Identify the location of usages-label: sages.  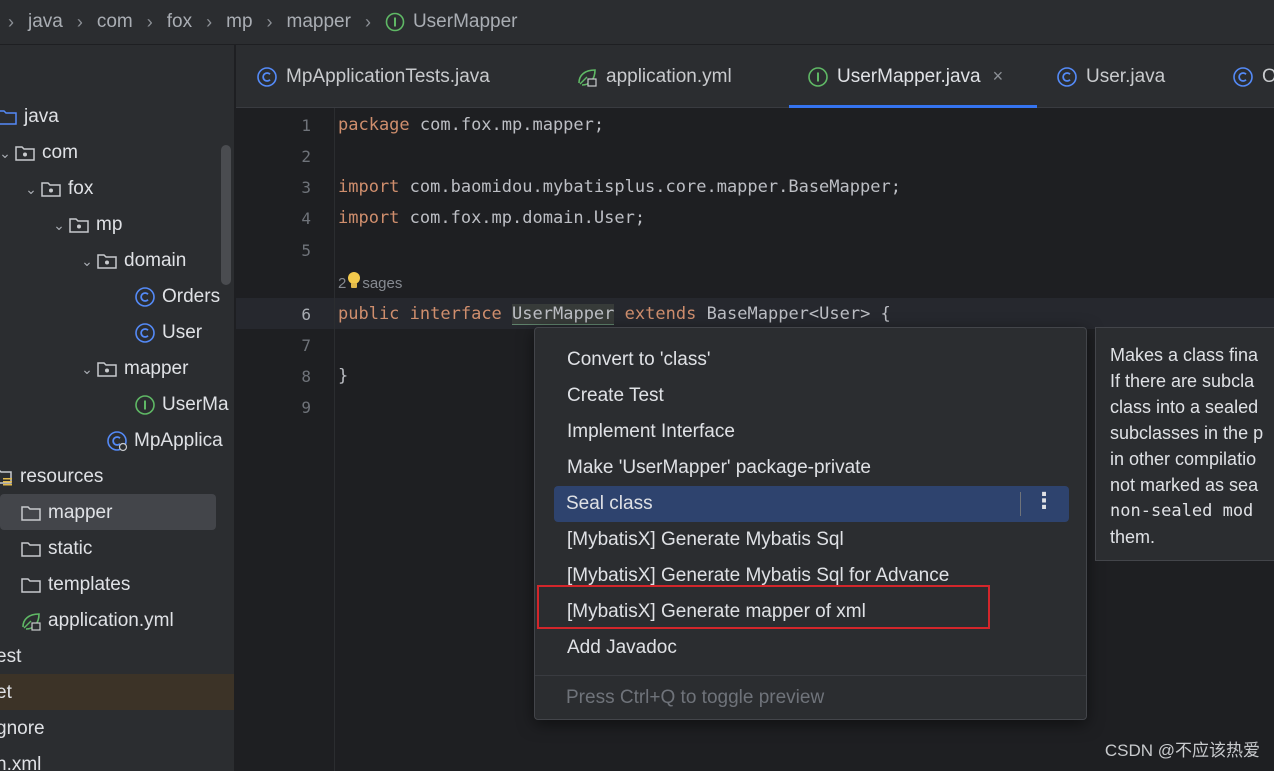
(382, 283).